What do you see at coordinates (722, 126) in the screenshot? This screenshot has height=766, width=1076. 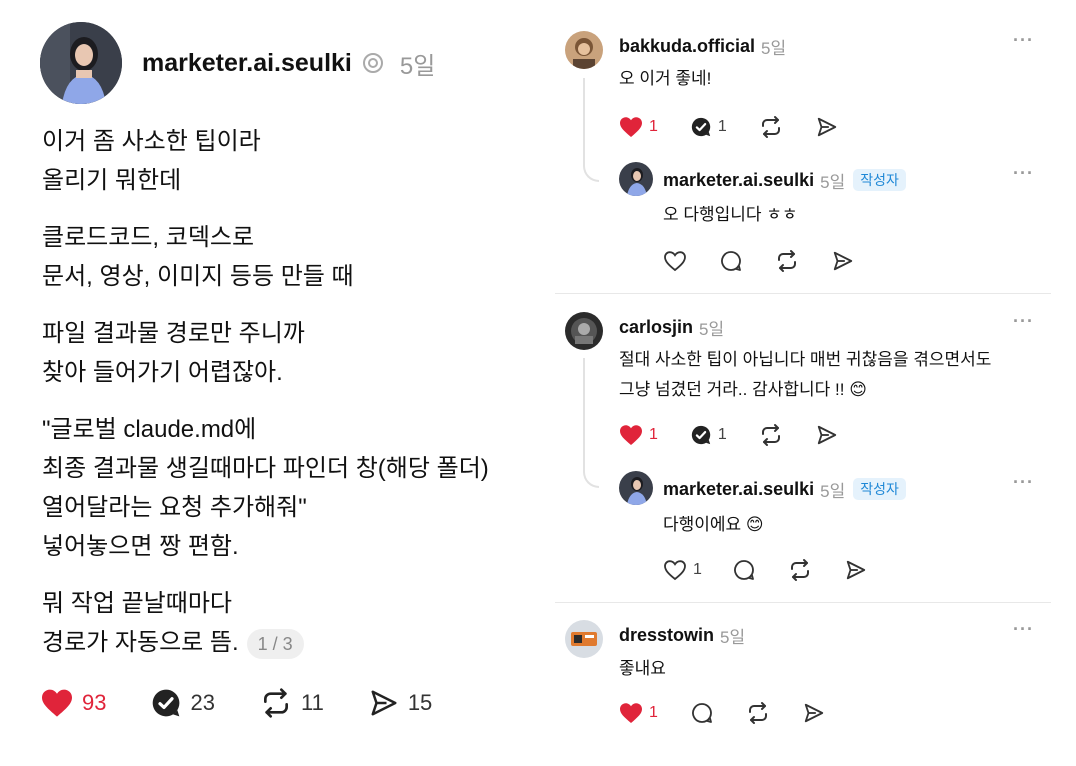 I see `reply-count: 1` at bounding box center [722, 126].